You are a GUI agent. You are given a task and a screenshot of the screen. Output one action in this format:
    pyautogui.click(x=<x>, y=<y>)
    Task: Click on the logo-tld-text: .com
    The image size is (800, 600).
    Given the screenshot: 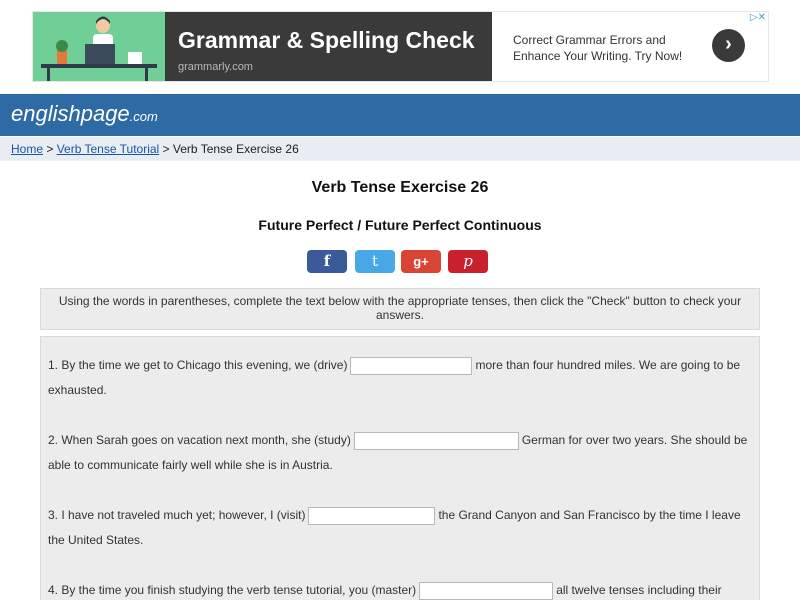 What is the action you would take?
    pyautogui.click(x=143, y=116)
    